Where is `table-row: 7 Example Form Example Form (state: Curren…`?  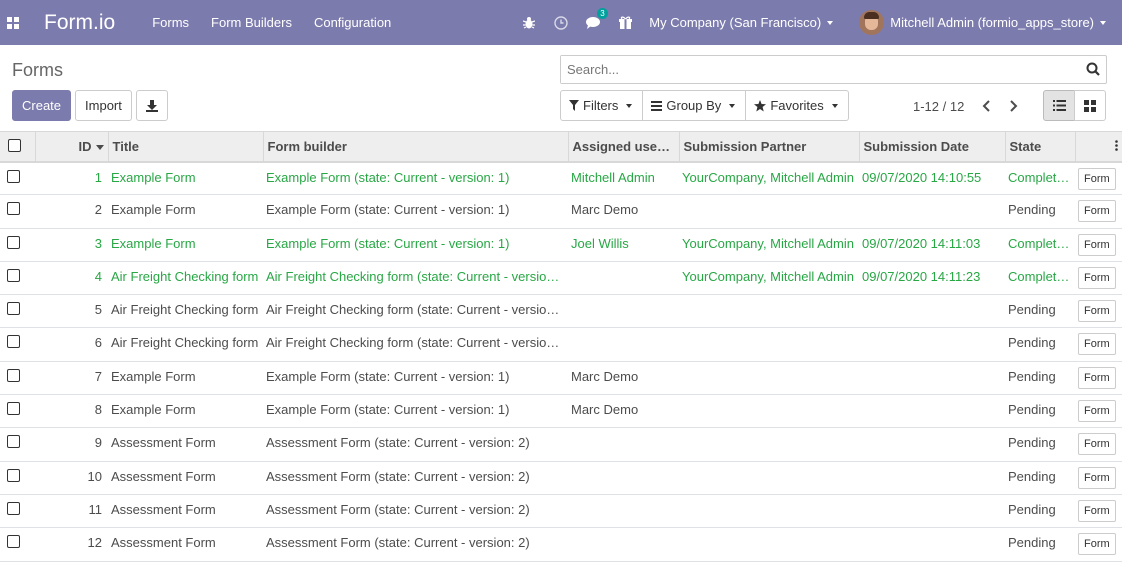 table-row: 7 Example Form Example Form (state: Curren… is located at coordinates (561, 378).